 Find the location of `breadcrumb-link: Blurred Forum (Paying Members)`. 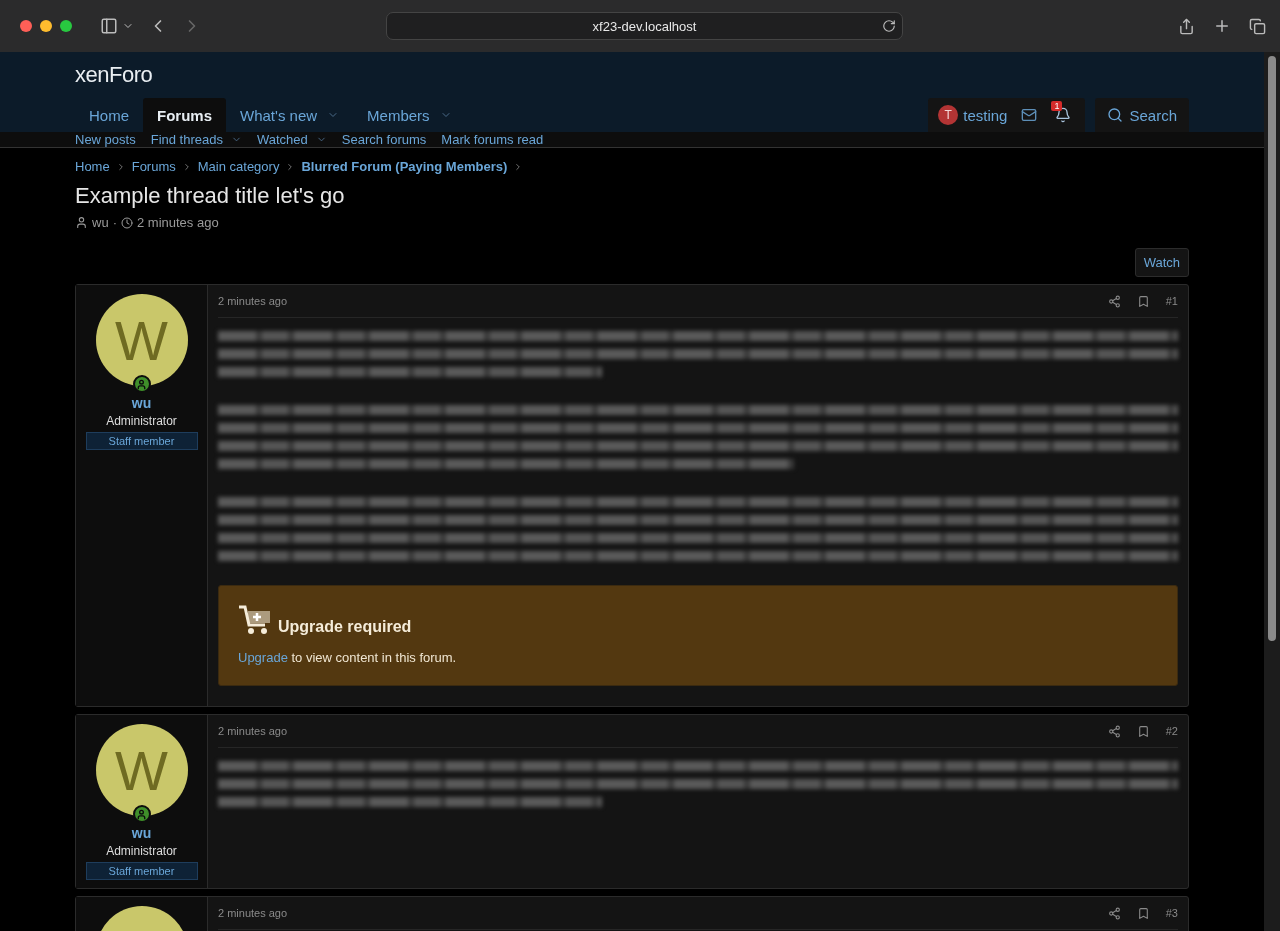

breadcrumb-link: Blurred Forum (Paying Members) is located at coordinates (404, 166).